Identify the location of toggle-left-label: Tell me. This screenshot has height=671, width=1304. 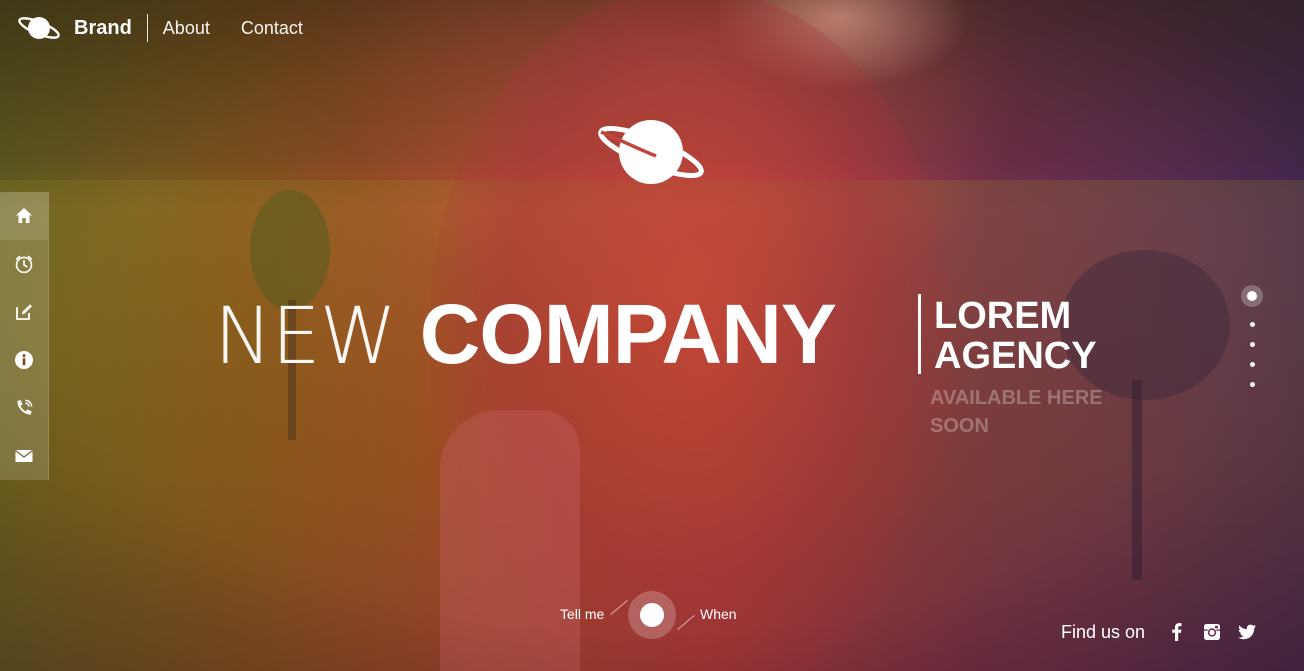
(582, 614).